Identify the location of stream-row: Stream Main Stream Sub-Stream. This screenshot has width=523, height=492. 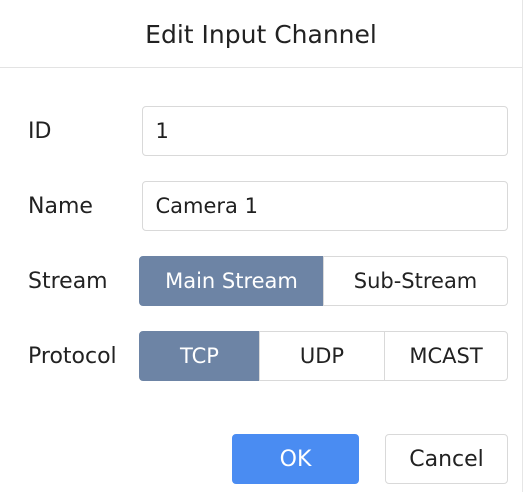
(268, 281).